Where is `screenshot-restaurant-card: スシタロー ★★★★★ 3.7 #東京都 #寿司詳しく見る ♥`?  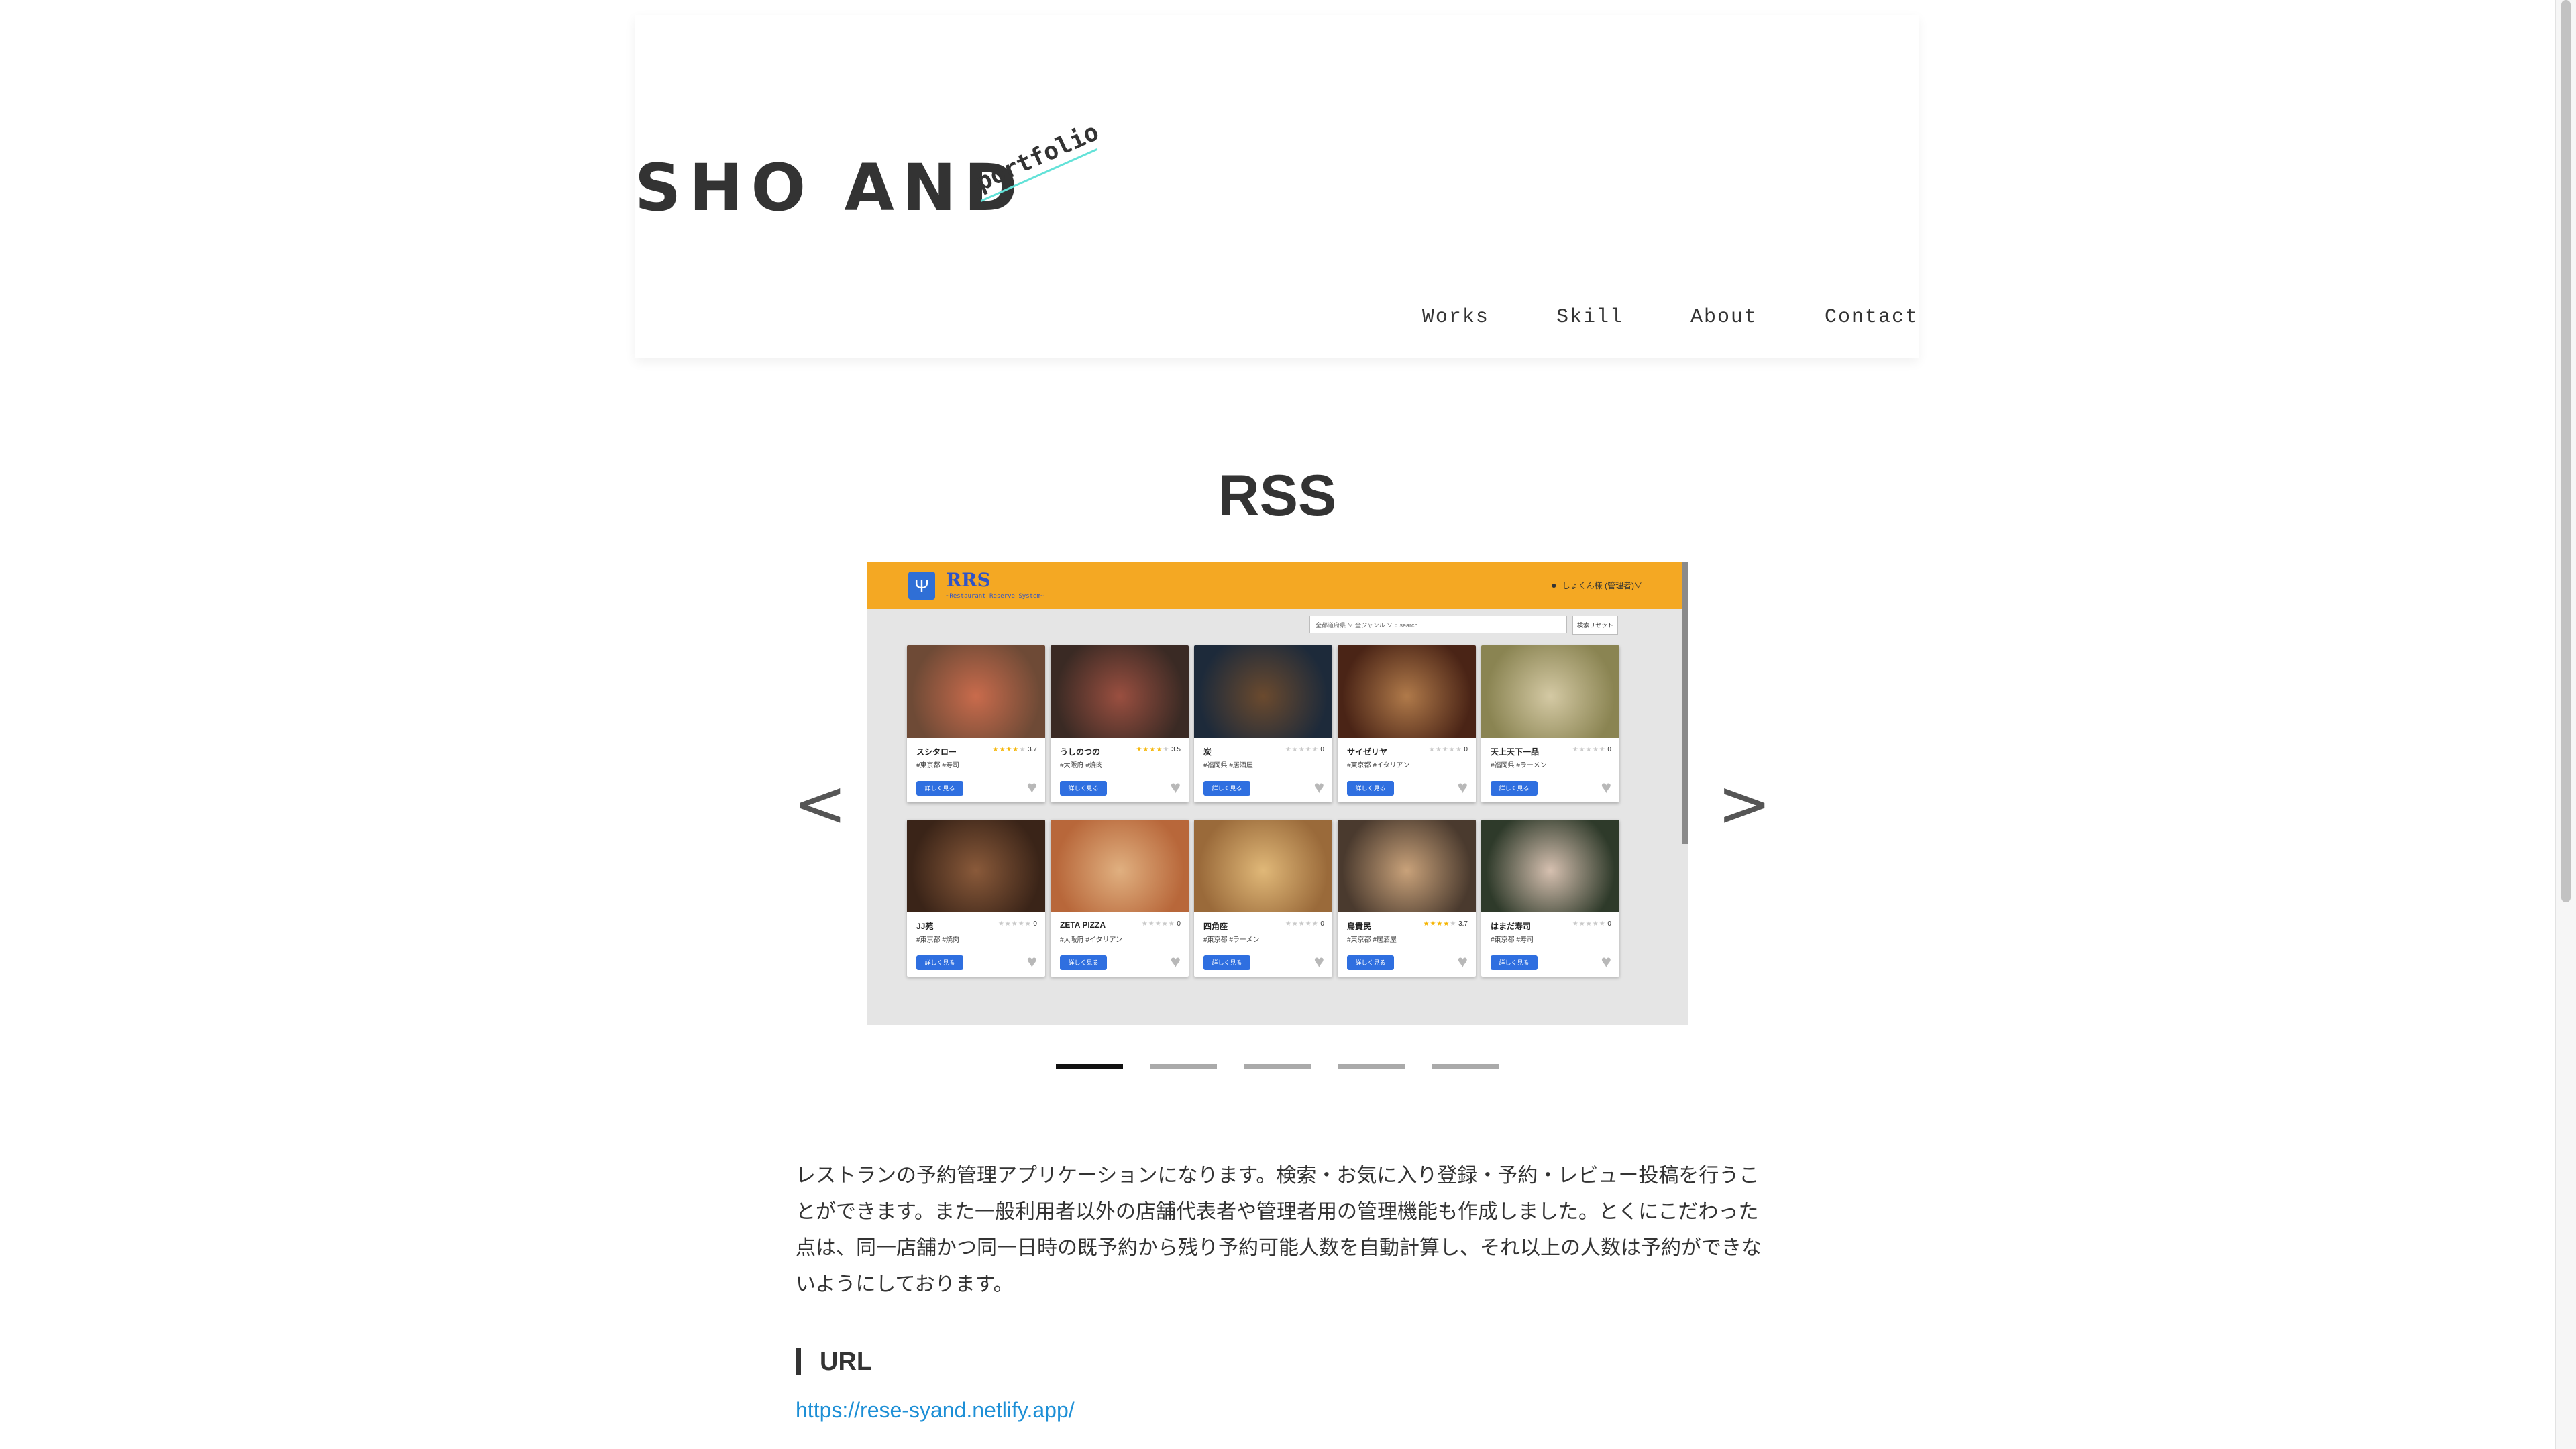 screenshot-restaurant-card: スシタロー ★★★★★ 3.7 #東京都 #寿司詳しく見る ♥ is located at coordinates (976, 723).